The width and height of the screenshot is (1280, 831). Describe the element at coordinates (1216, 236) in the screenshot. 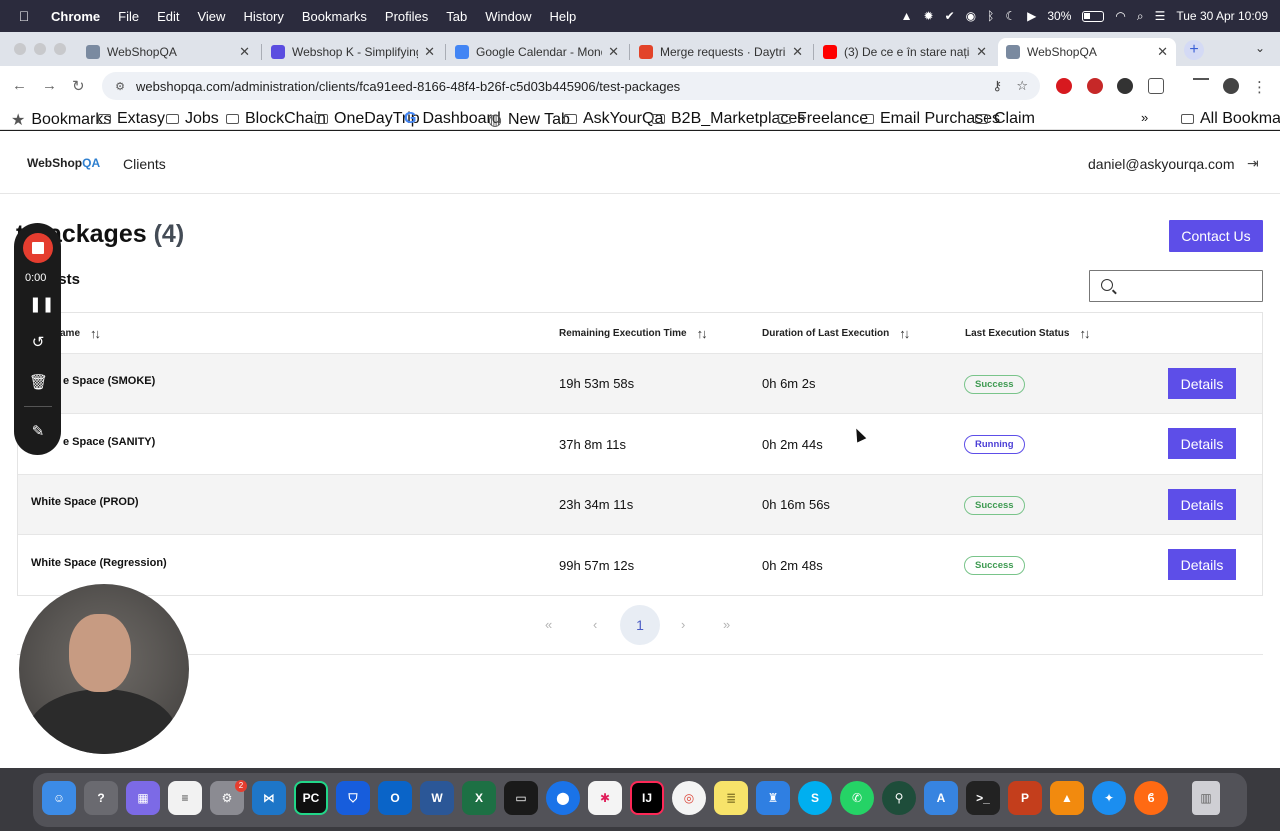

I see `contact-us-button: Contact Us` at that location.